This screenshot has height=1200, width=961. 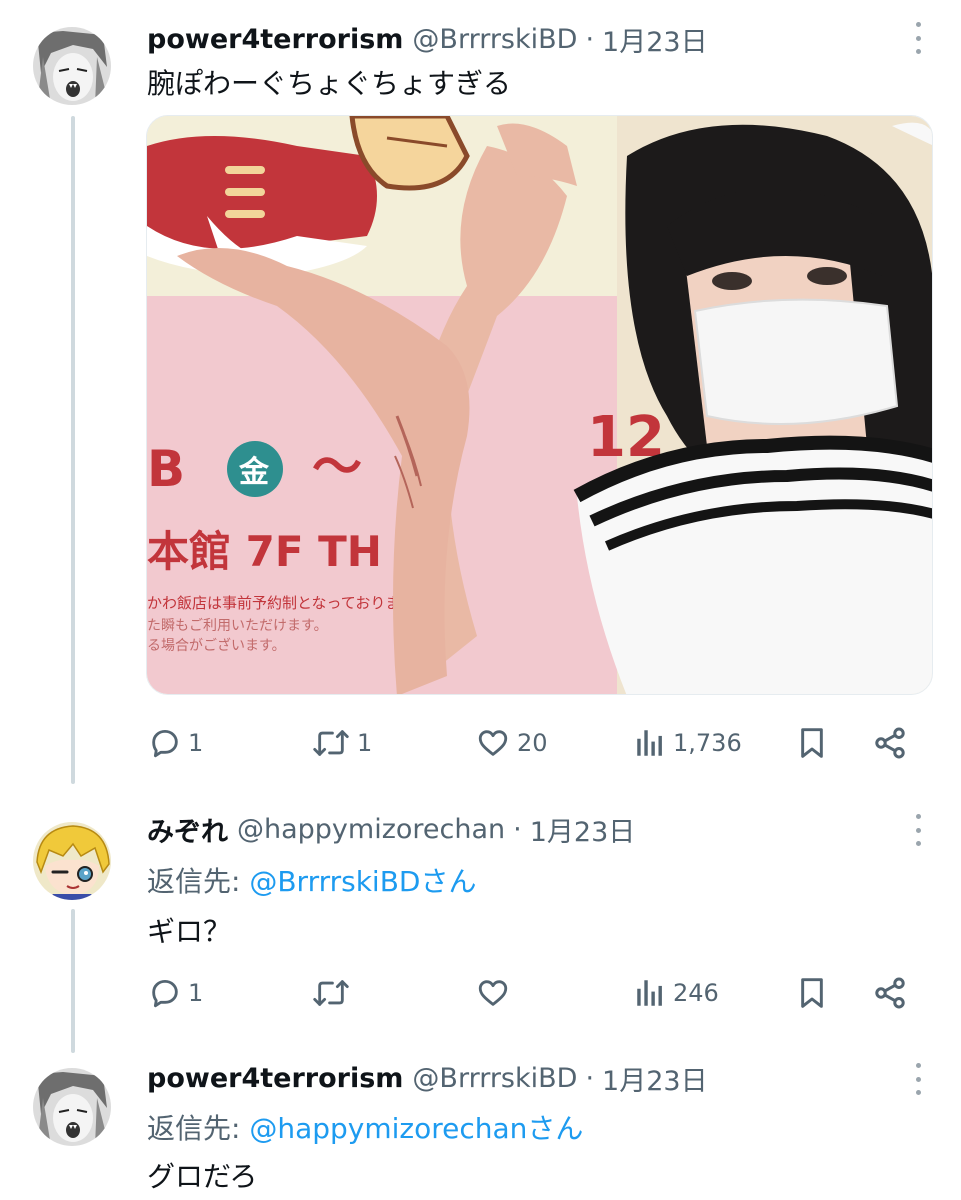 I want to click on svg-text: B, so click(x=166, y=469).